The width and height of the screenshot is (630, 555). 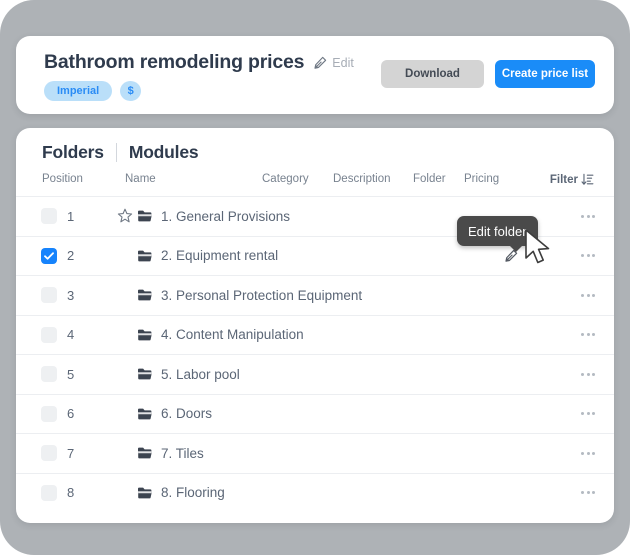 I want to click on tooltip-label: Edit folder, so click(x=497, y=231).